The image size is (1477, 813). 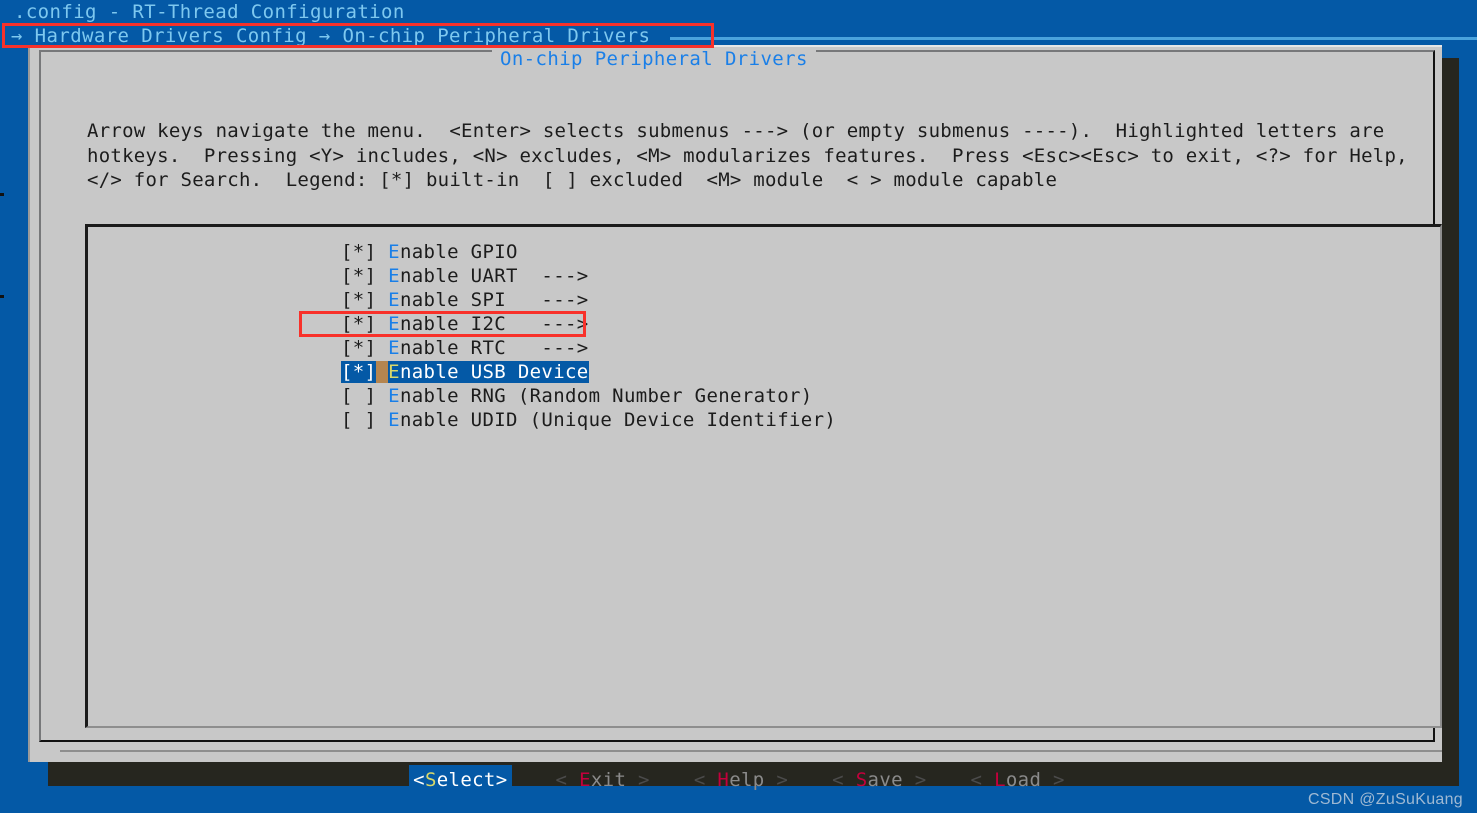 What do you see at coordinates (466, 780) in the screenshot?
I see `button-label: elect` at bounding box center [466, 780].